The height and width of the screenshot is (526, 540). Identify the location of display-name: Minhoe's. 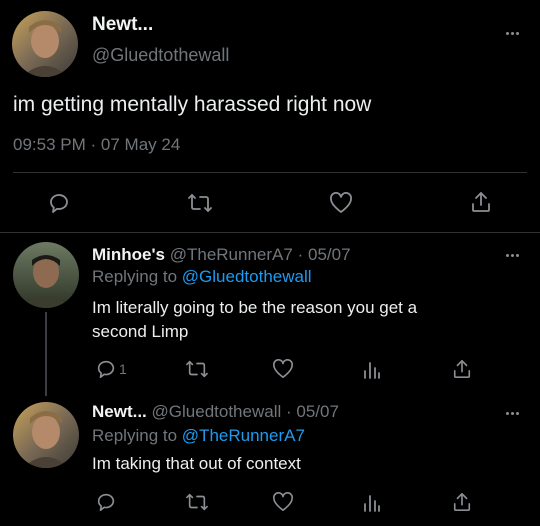
(128, 254).